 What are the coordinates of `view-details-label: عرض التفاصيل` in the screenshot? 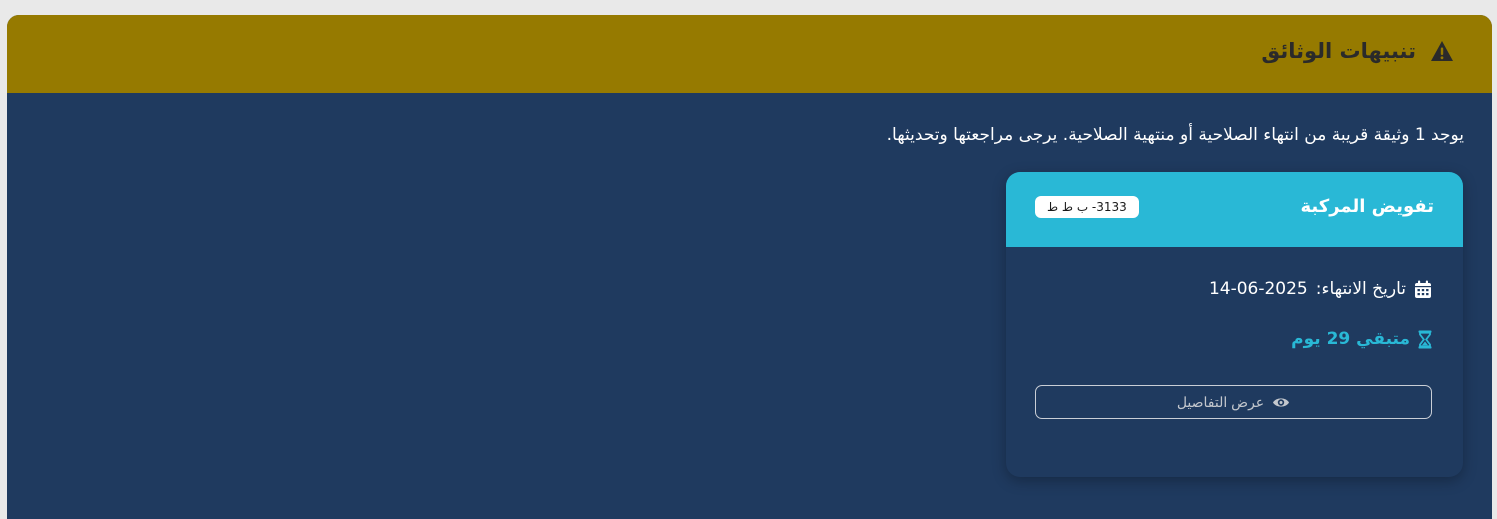 It's located at (1220, 401).